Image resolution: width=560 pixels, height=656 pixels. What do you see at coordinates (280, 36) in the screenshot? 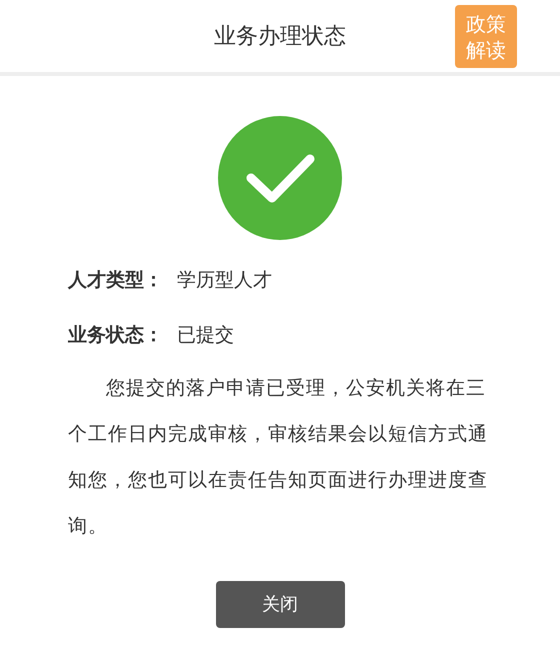
I see `page-title: 业务办理状态` at bounding box center [280, 36].